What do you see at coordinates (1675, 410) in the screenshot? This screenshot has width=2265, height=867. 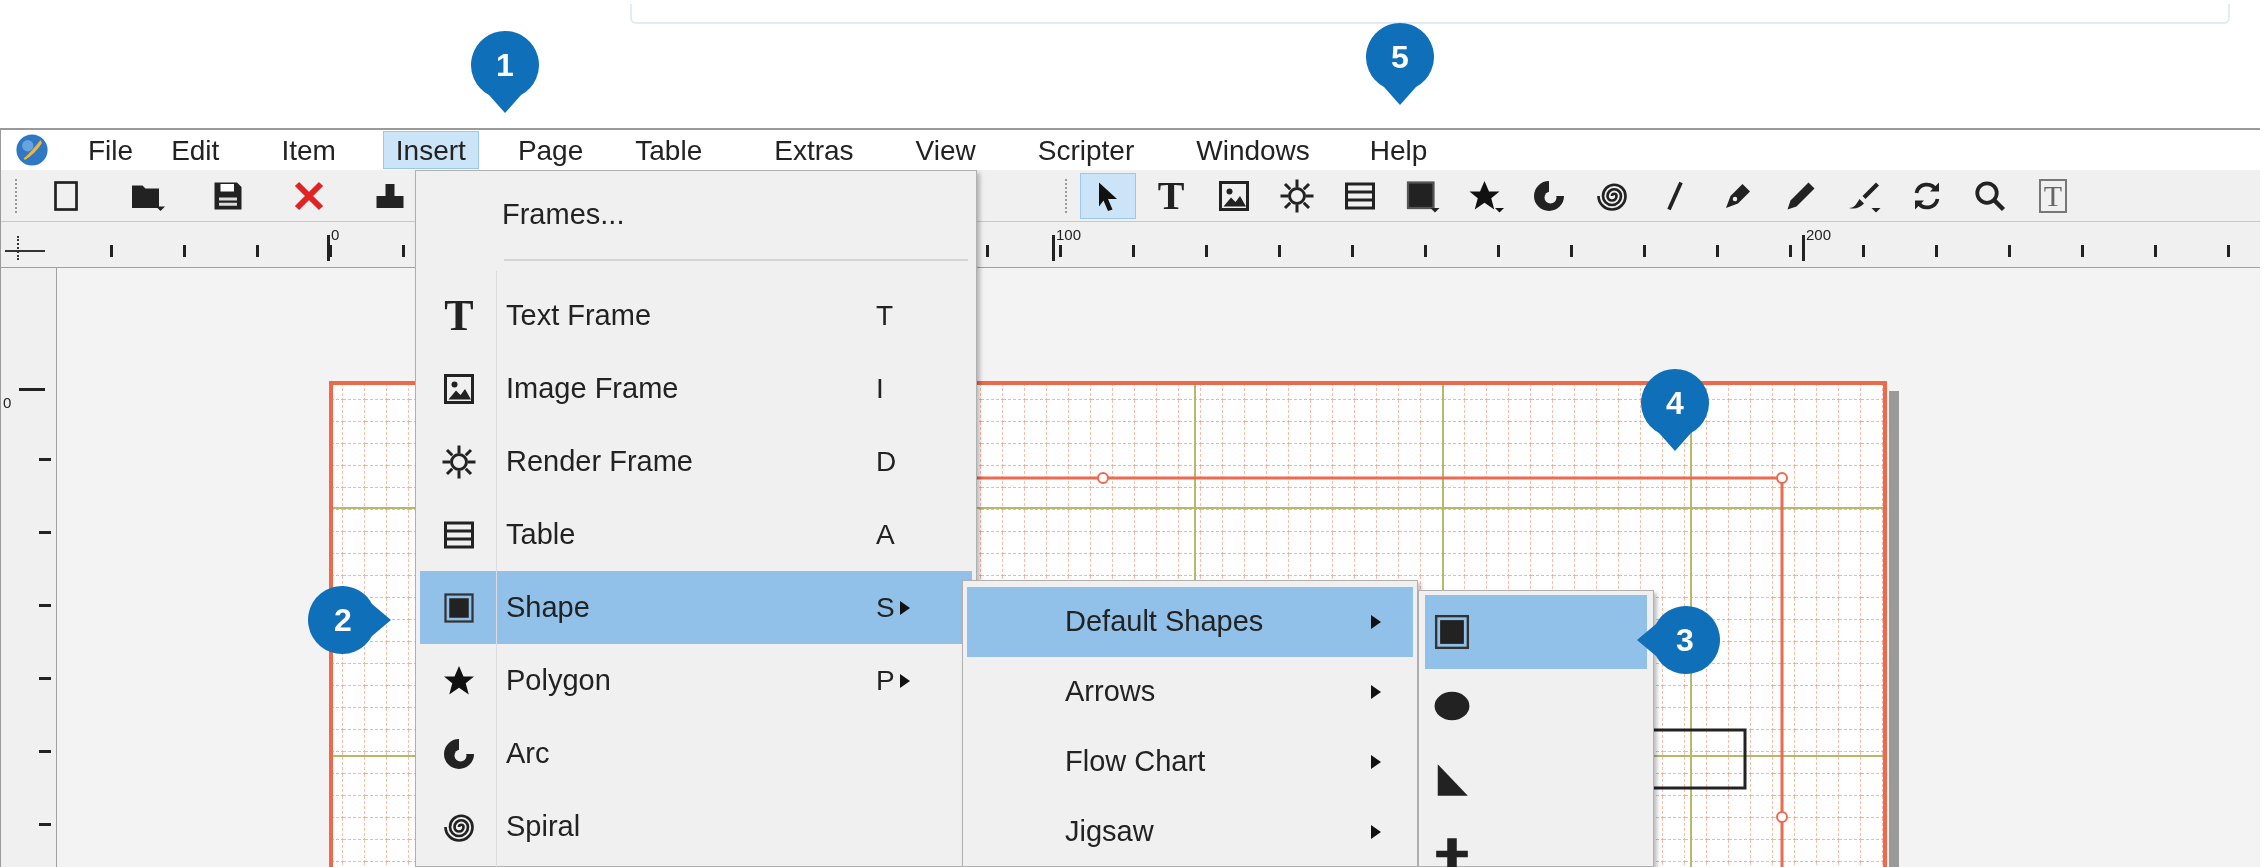 I see `callout-marker: 4` at bounding box center [1675, 410].